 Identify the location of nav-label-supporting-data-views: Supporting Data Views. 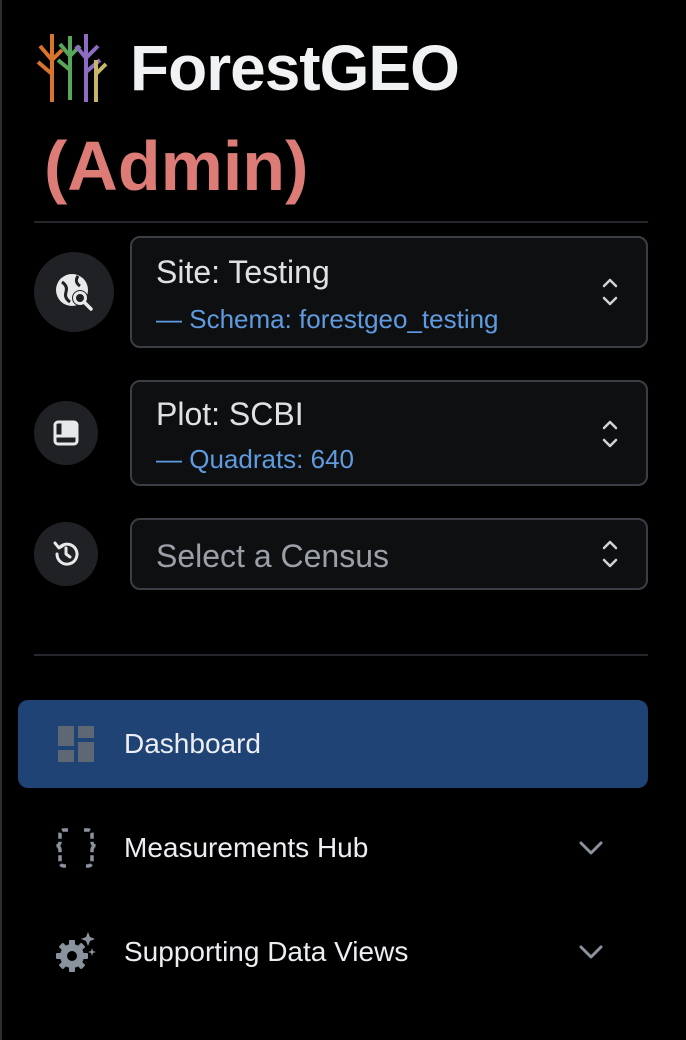
(266, 951).